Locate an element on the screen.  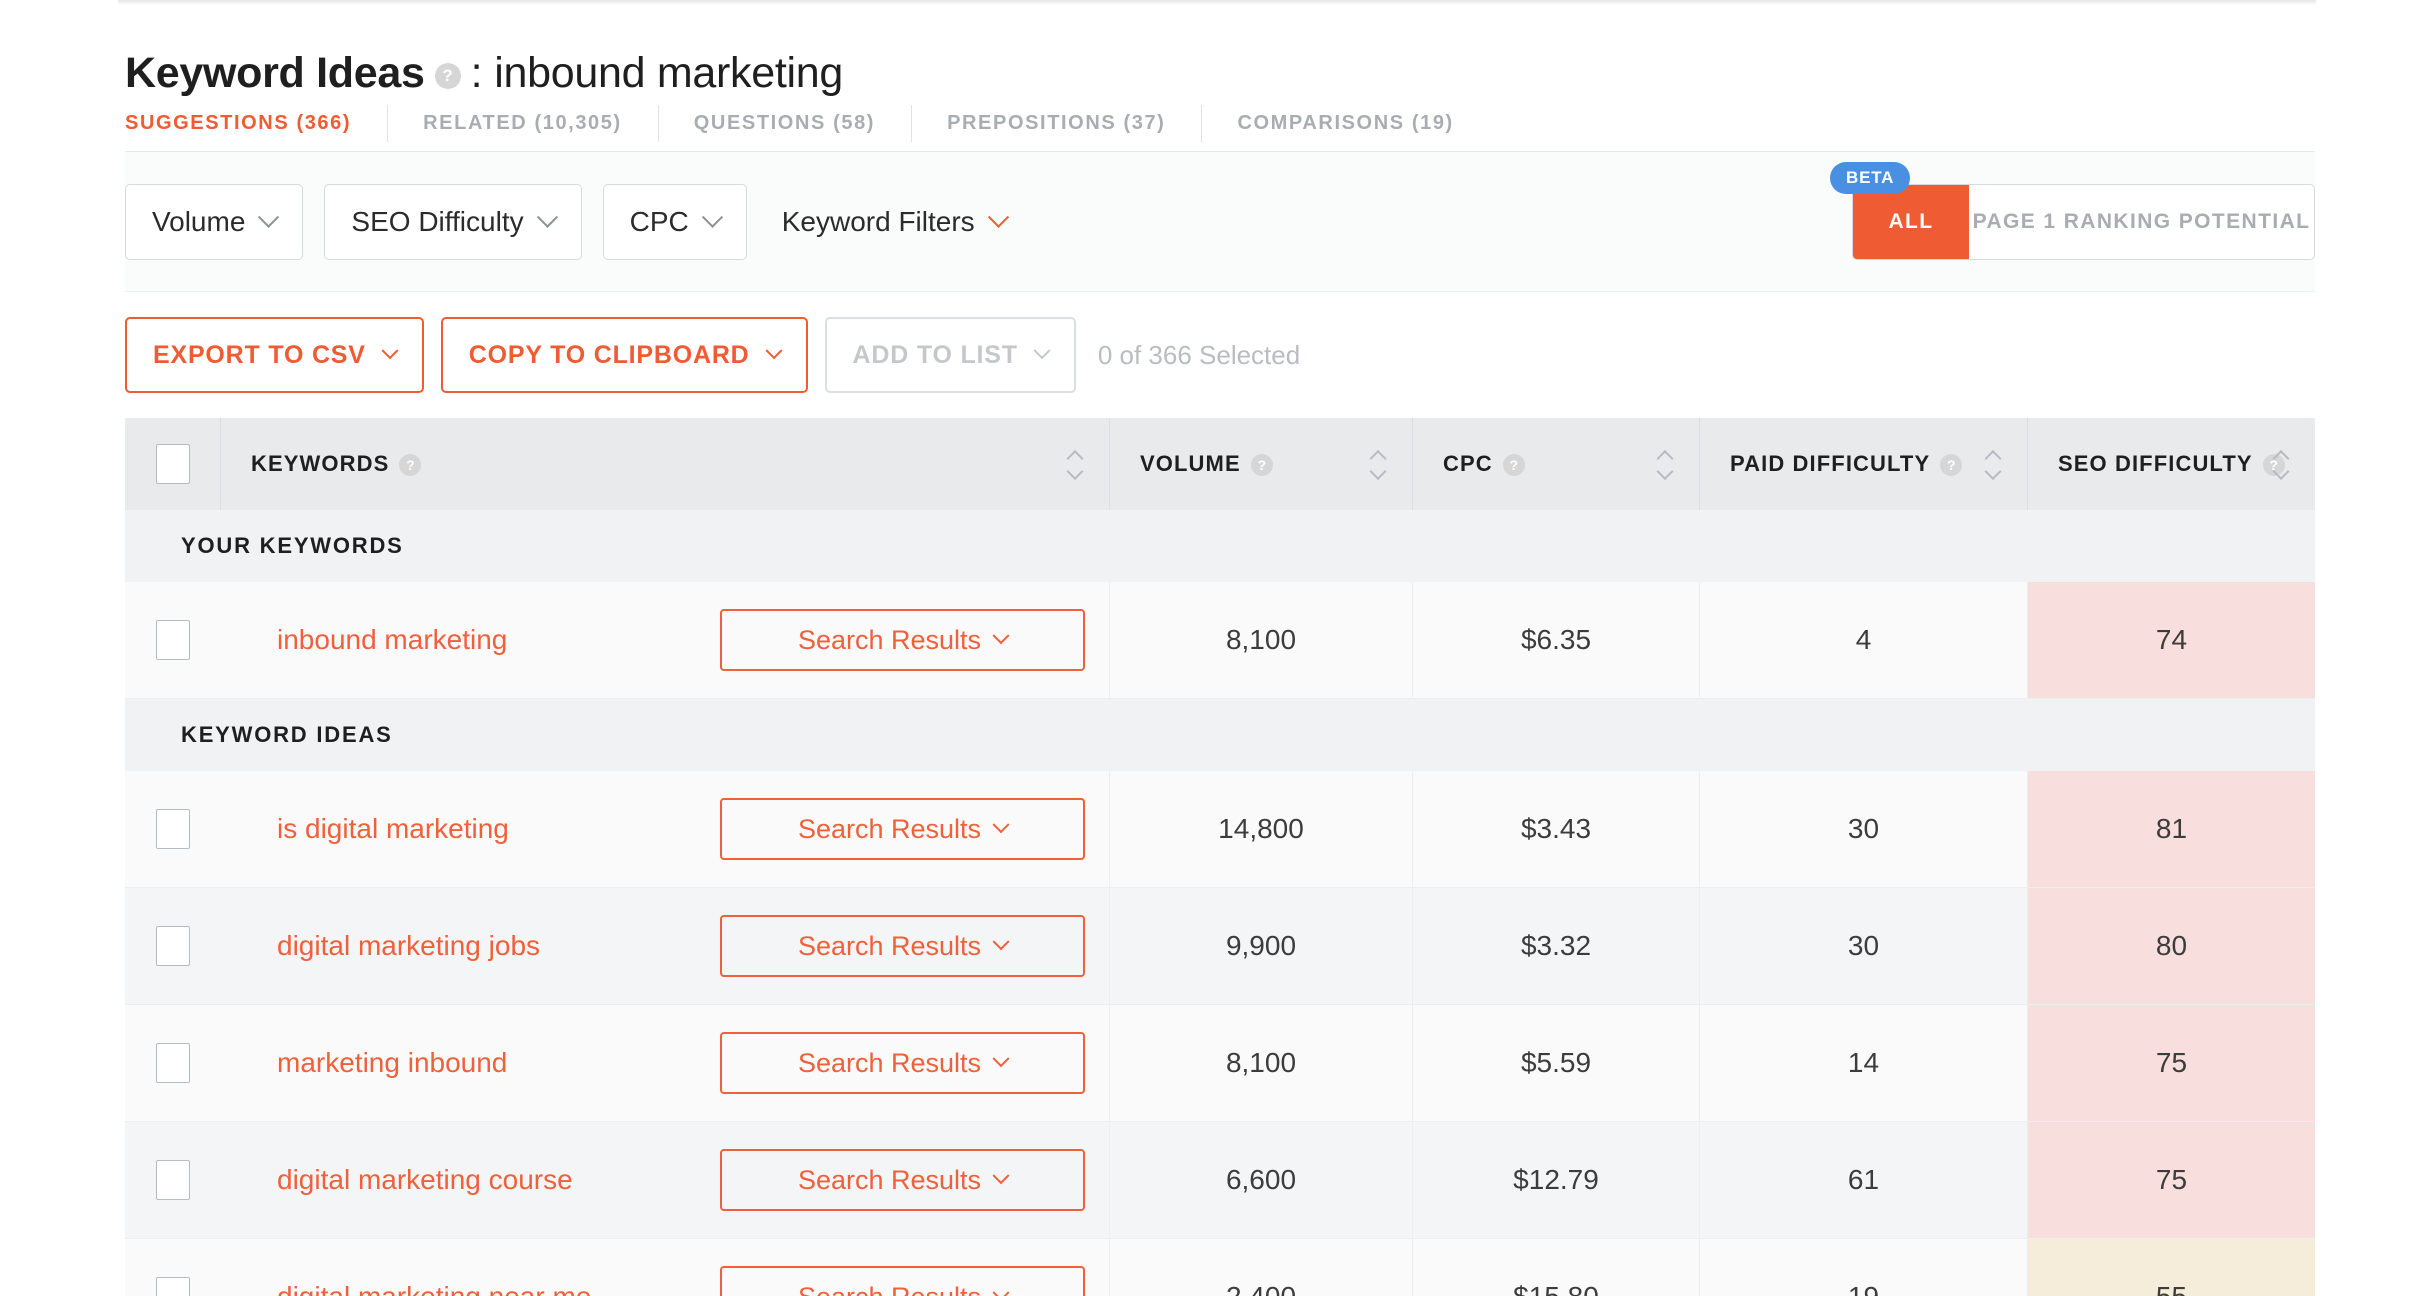
export-to-csv-label: EXPORT TO CSV is located at coordinates (259, 354).